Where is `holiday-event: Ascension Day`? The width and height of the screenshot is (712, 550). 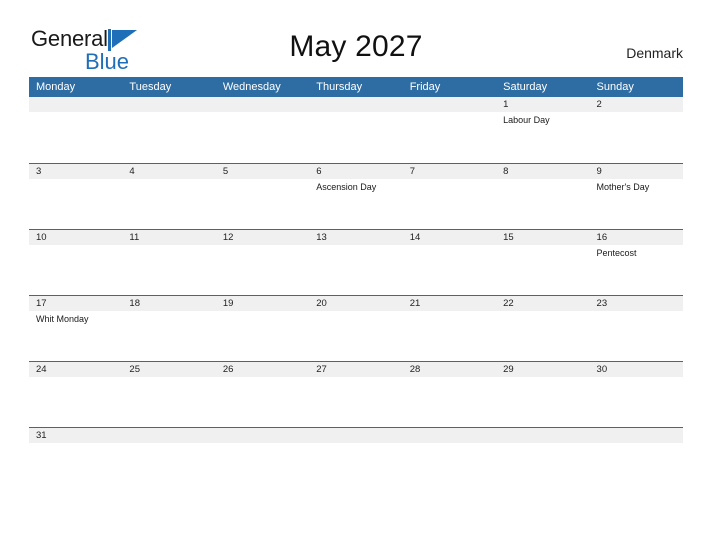
holiday-event: Ascension Day is located at coordinates (346, 187).